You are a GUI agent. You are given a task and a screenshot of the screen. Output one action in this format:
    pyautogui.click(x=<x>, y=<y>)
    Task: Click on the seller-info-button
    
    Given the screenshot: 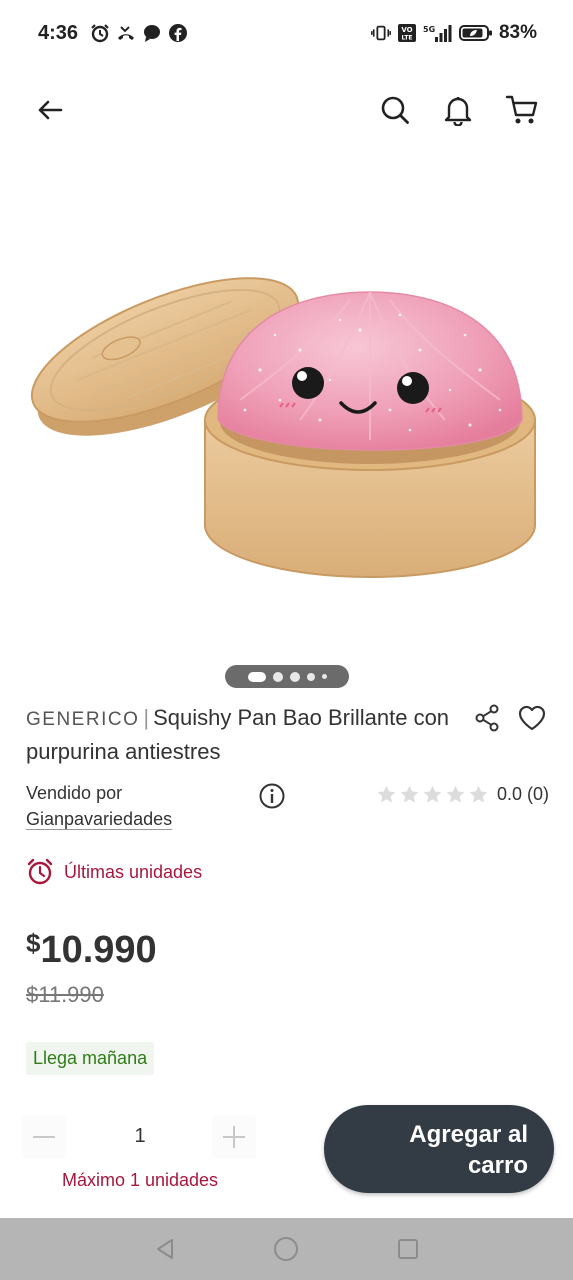 What is the action you would take?
    pyautogui.click(x=272, y=796)
    